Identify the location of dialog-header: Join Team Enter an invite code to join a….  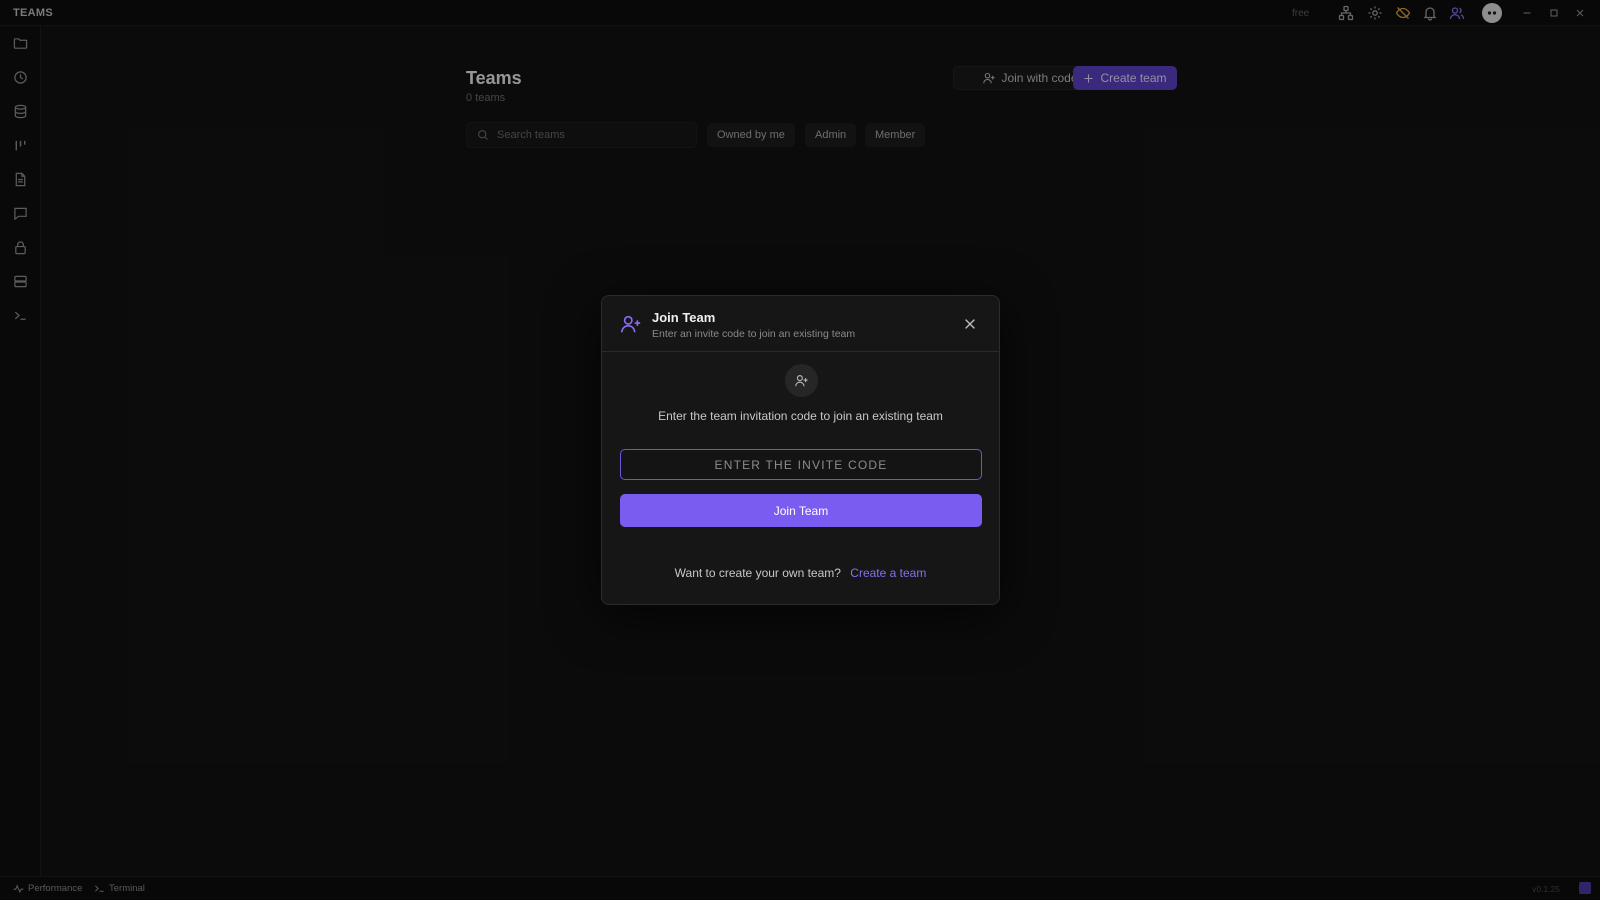
(800, 324).